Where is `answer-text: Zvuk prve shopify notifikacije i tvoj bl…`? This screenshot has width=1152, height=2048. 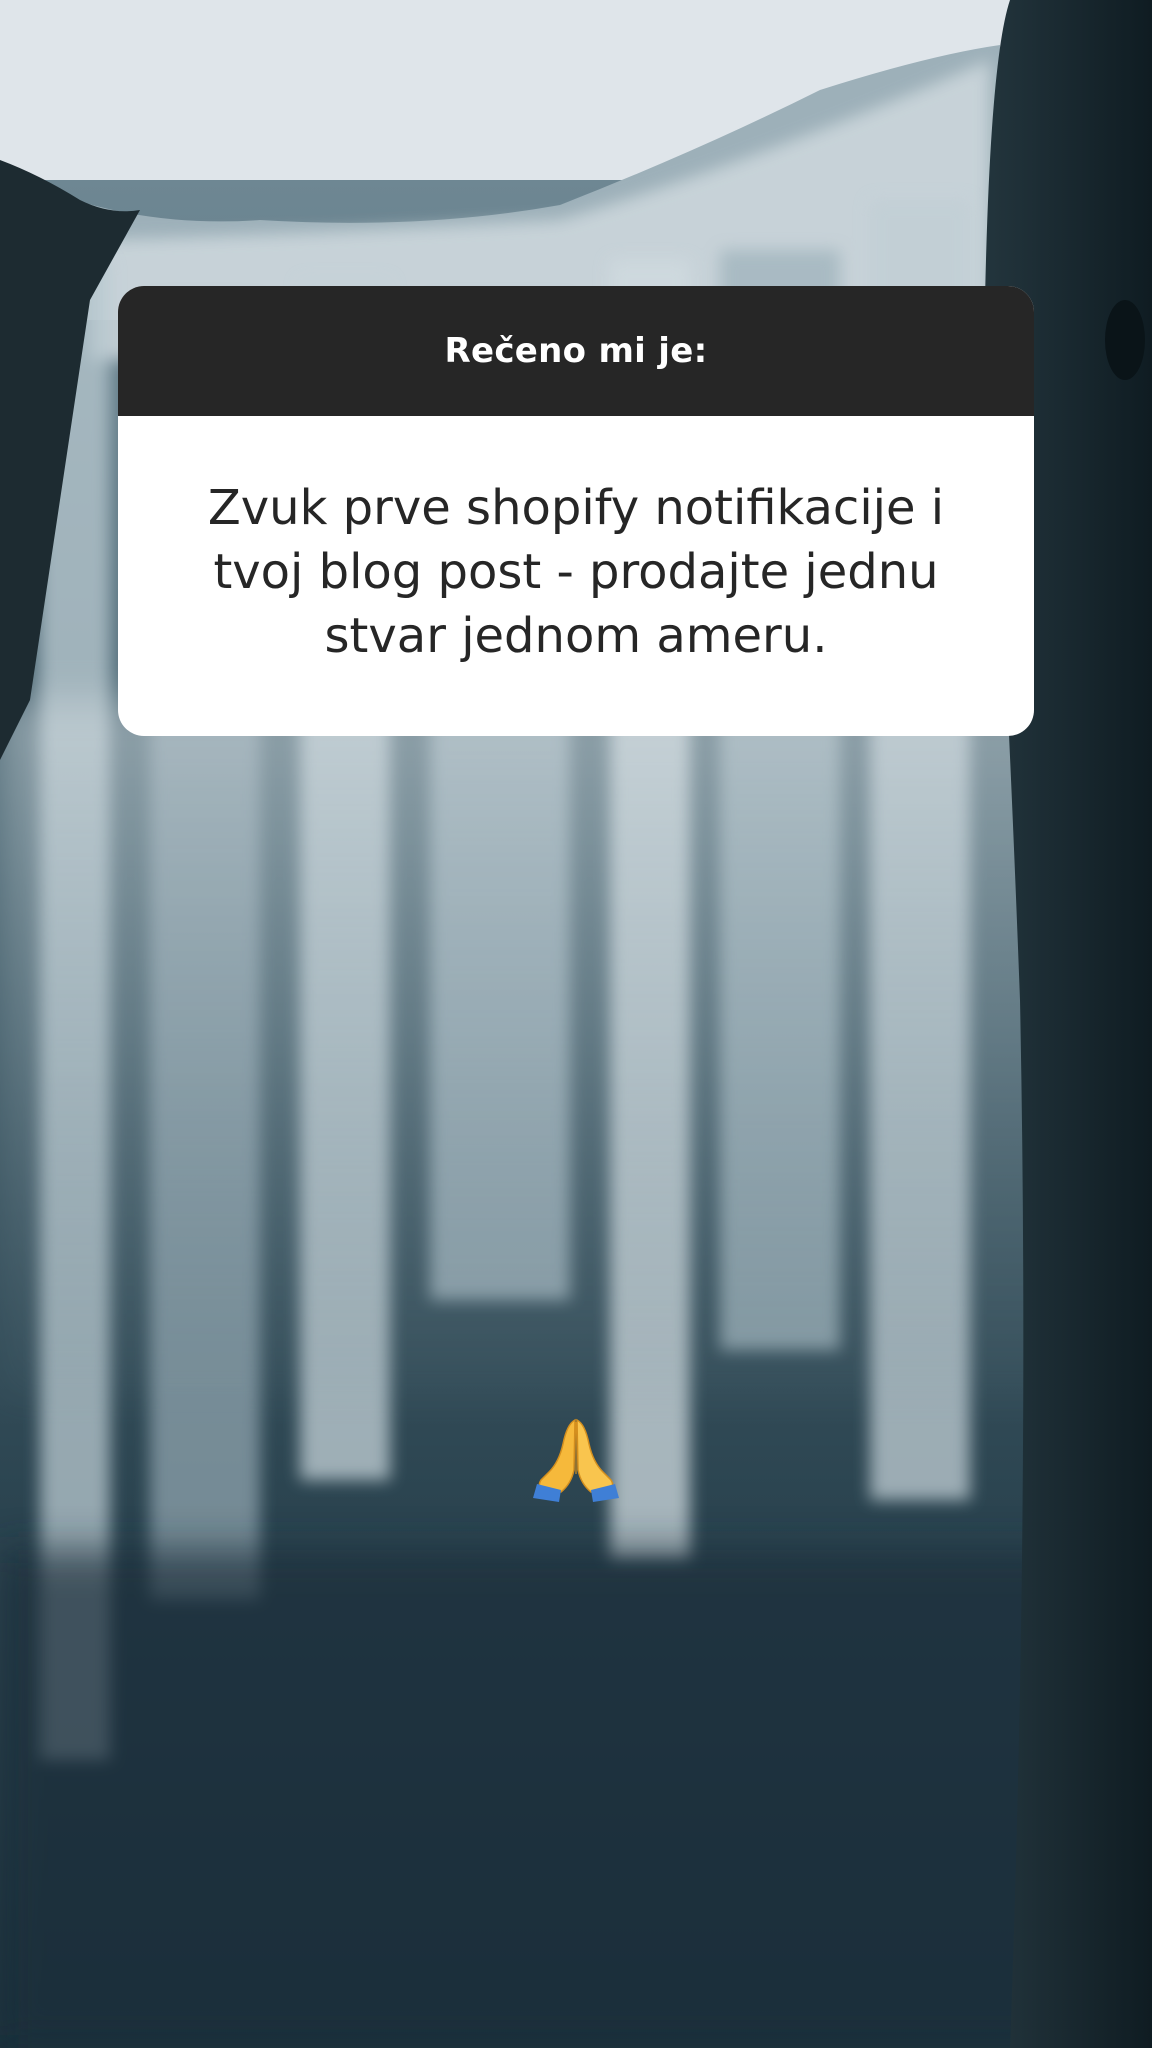 answer-text: Zvuk prve shopify notifikacije i tvoj bl… is located at coordinates (576, 572).